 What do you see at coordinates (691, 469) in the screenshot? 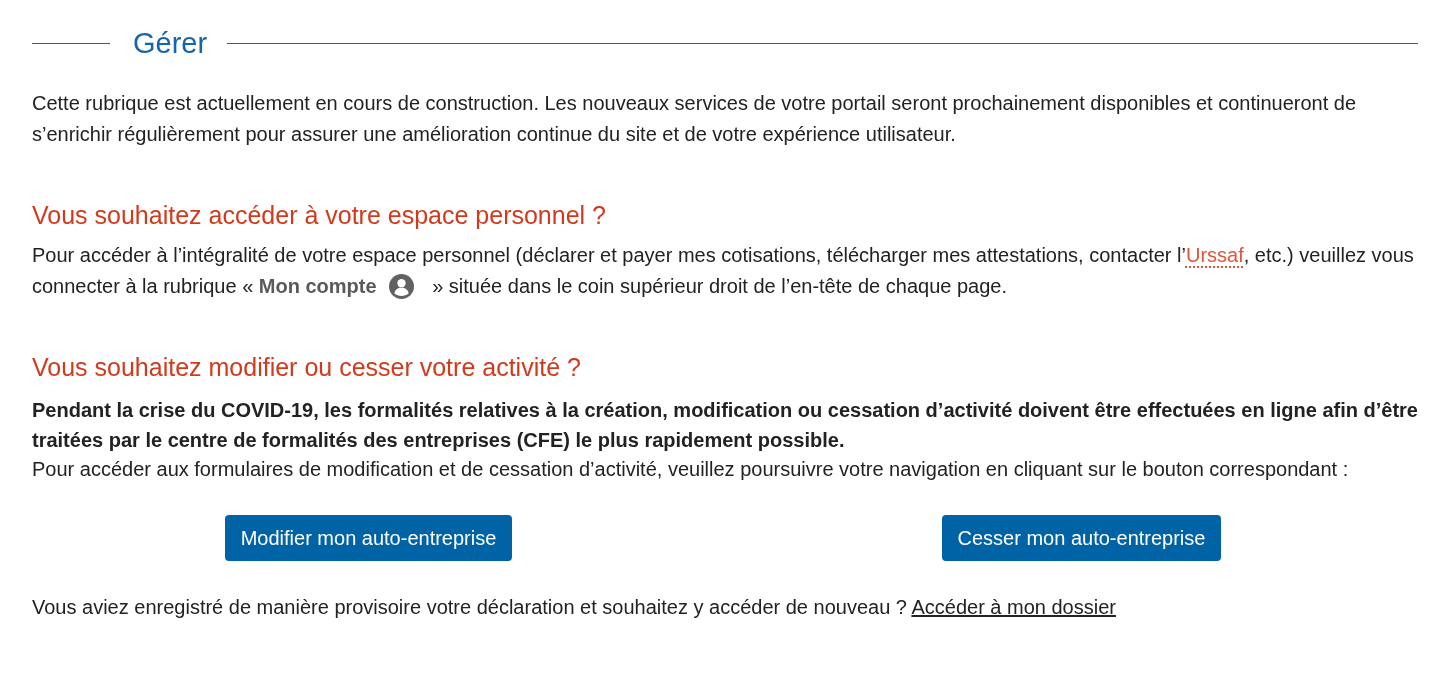
I see `instruction-paragraph: Pour accéder aux formulaires de modification et de cessation d’activité, veuillez poursuivre votre navigation en cliquant sur le bouton correspondant :` at bounding box center [691, 469].